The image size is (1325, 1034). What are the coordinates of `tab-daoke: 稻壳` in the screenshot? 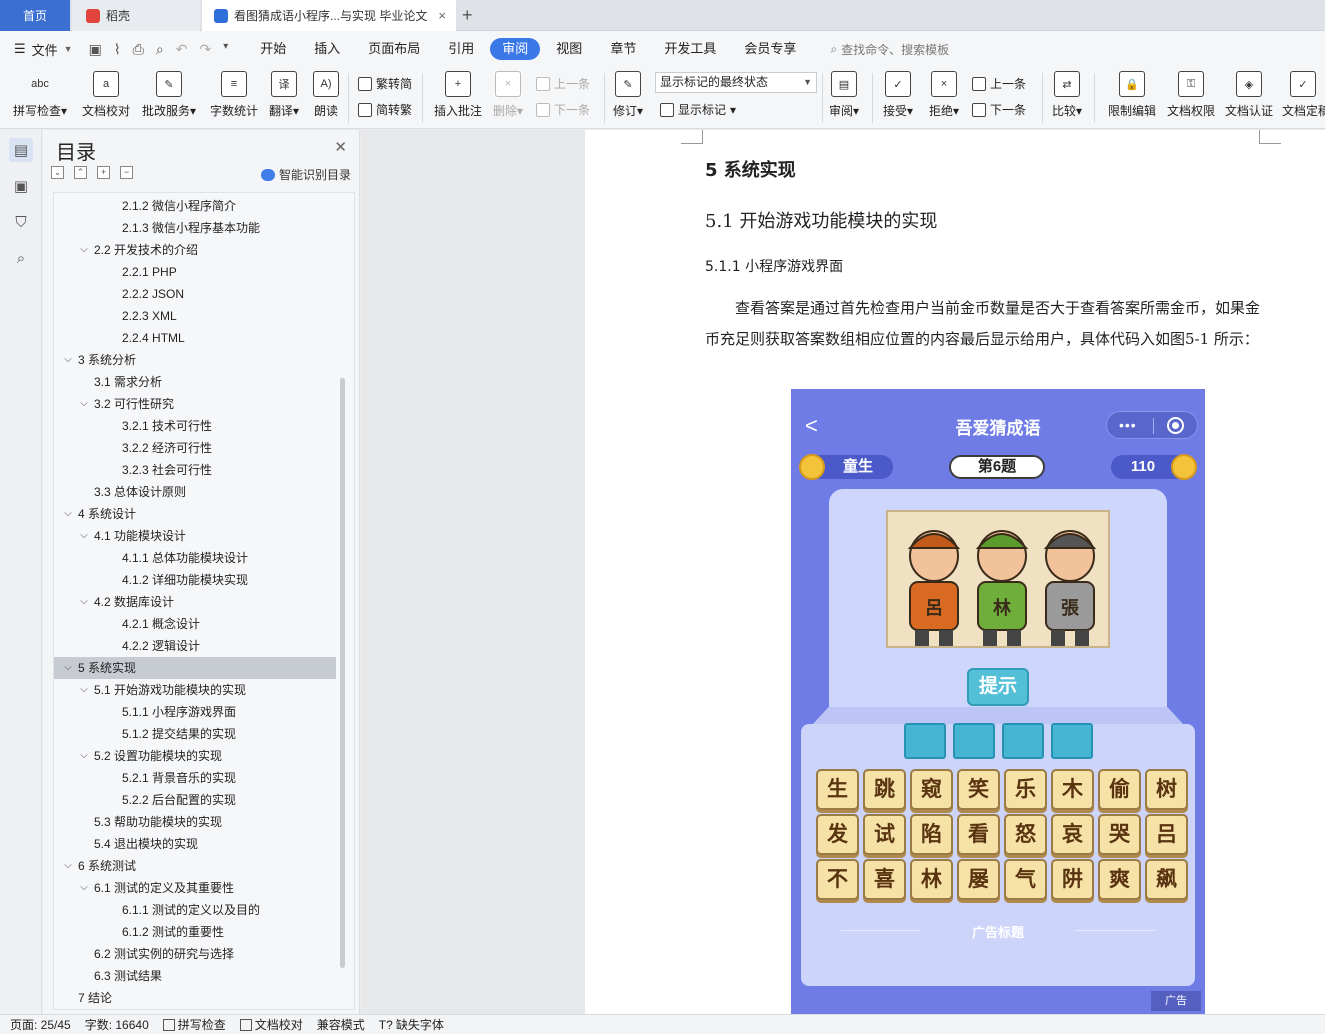 It's located at (136, 15).